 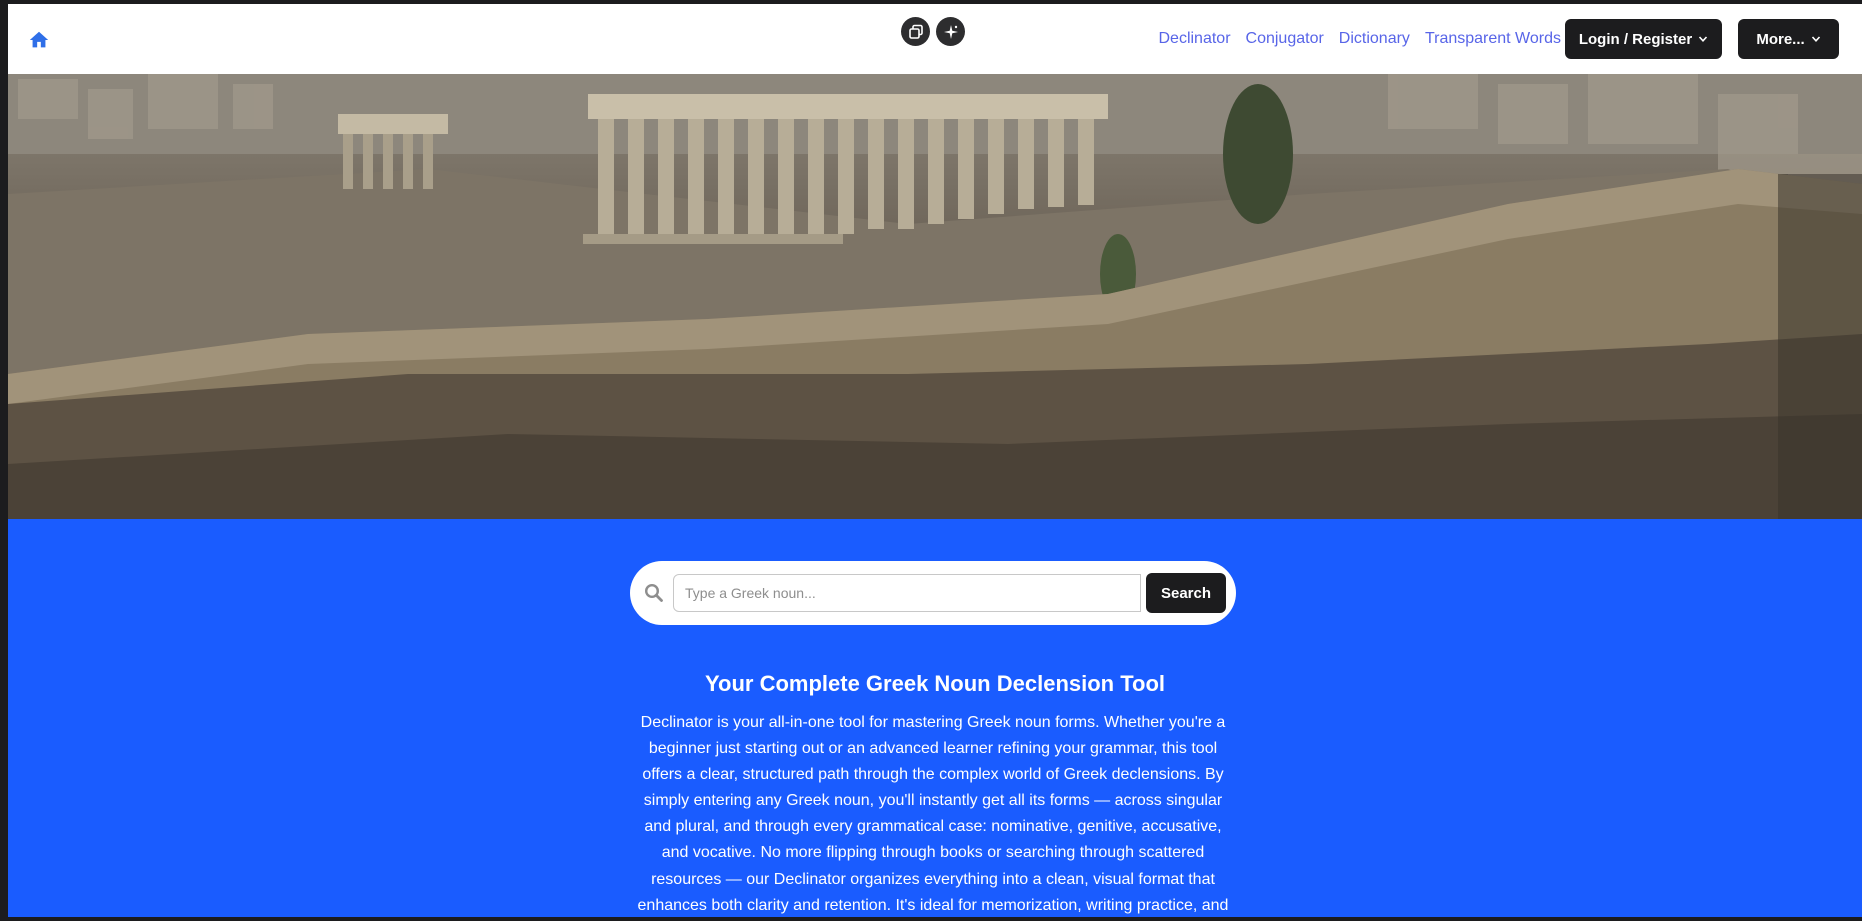 What do you see at coordinates (1635, 39) in the screenshot?
I see `login-register-label: Login / Register` at bounding box center [1635, 39].